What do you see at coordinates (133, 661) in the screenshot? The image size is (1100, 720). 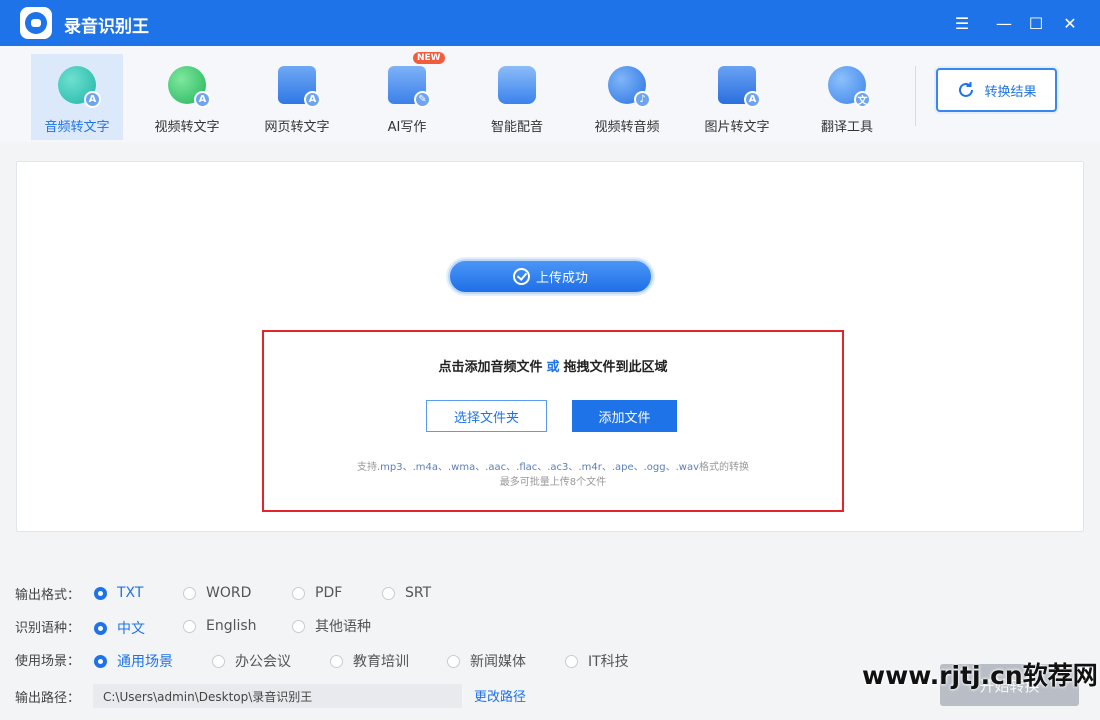 I see `radio-scene-general: 通用场景` at bounding box center [133, 661].